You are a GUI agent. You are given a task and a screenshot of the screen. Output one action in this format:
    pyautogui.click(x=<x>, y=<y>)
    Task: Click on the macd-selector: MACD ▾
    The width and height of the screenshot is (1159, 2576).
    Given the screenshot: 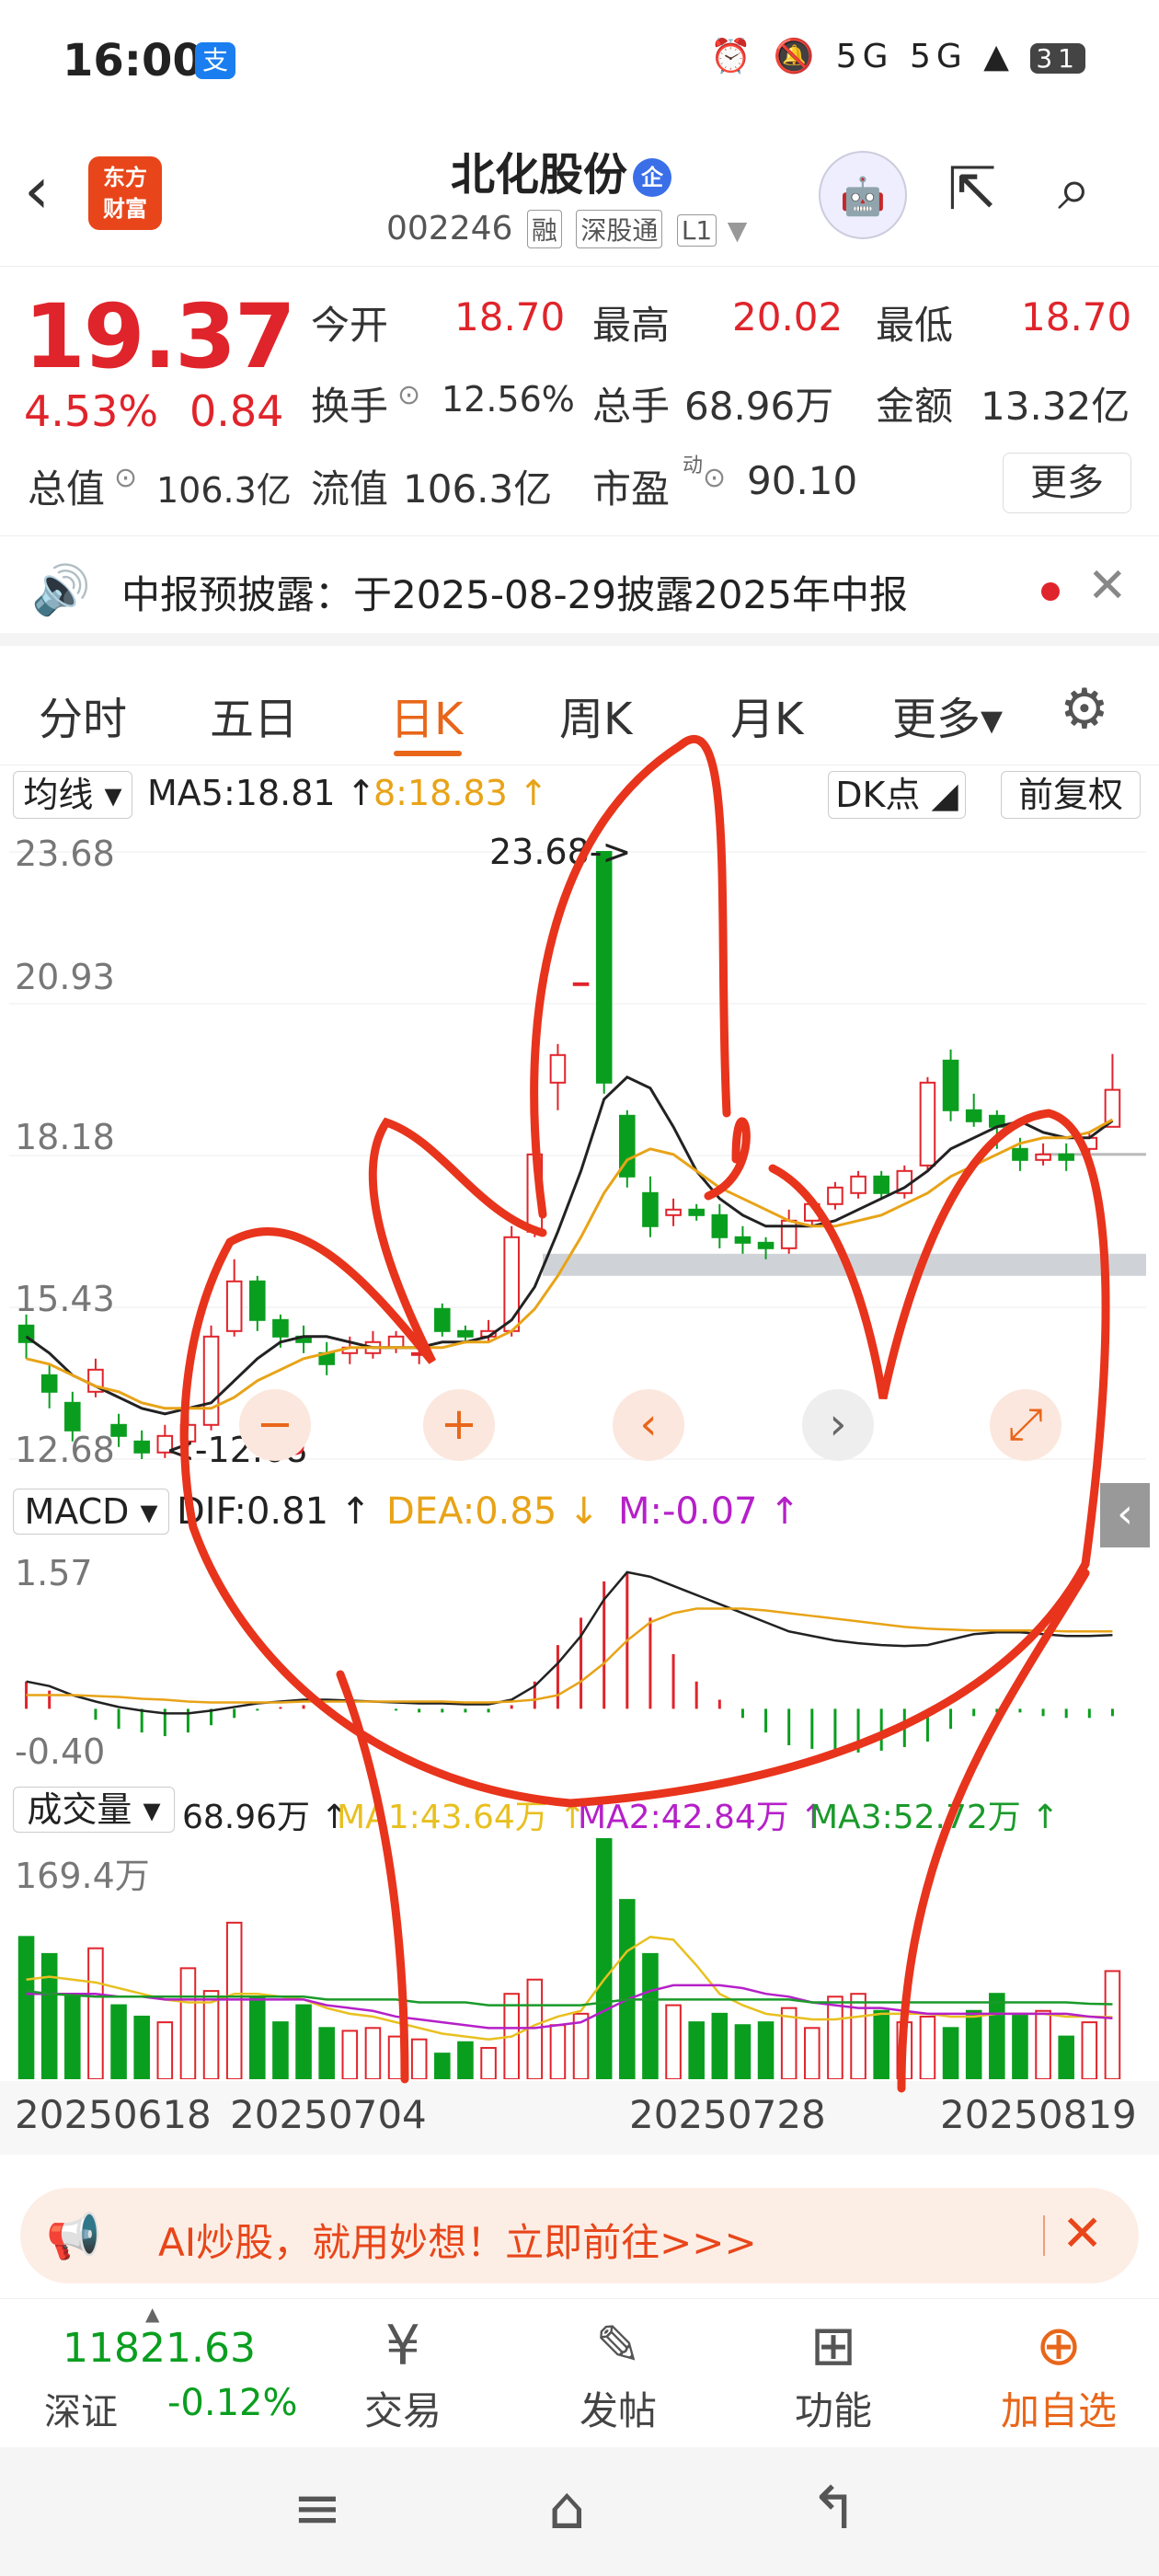 What is the action you would take?
    pyautogui.click(x=91, y=1512)
    